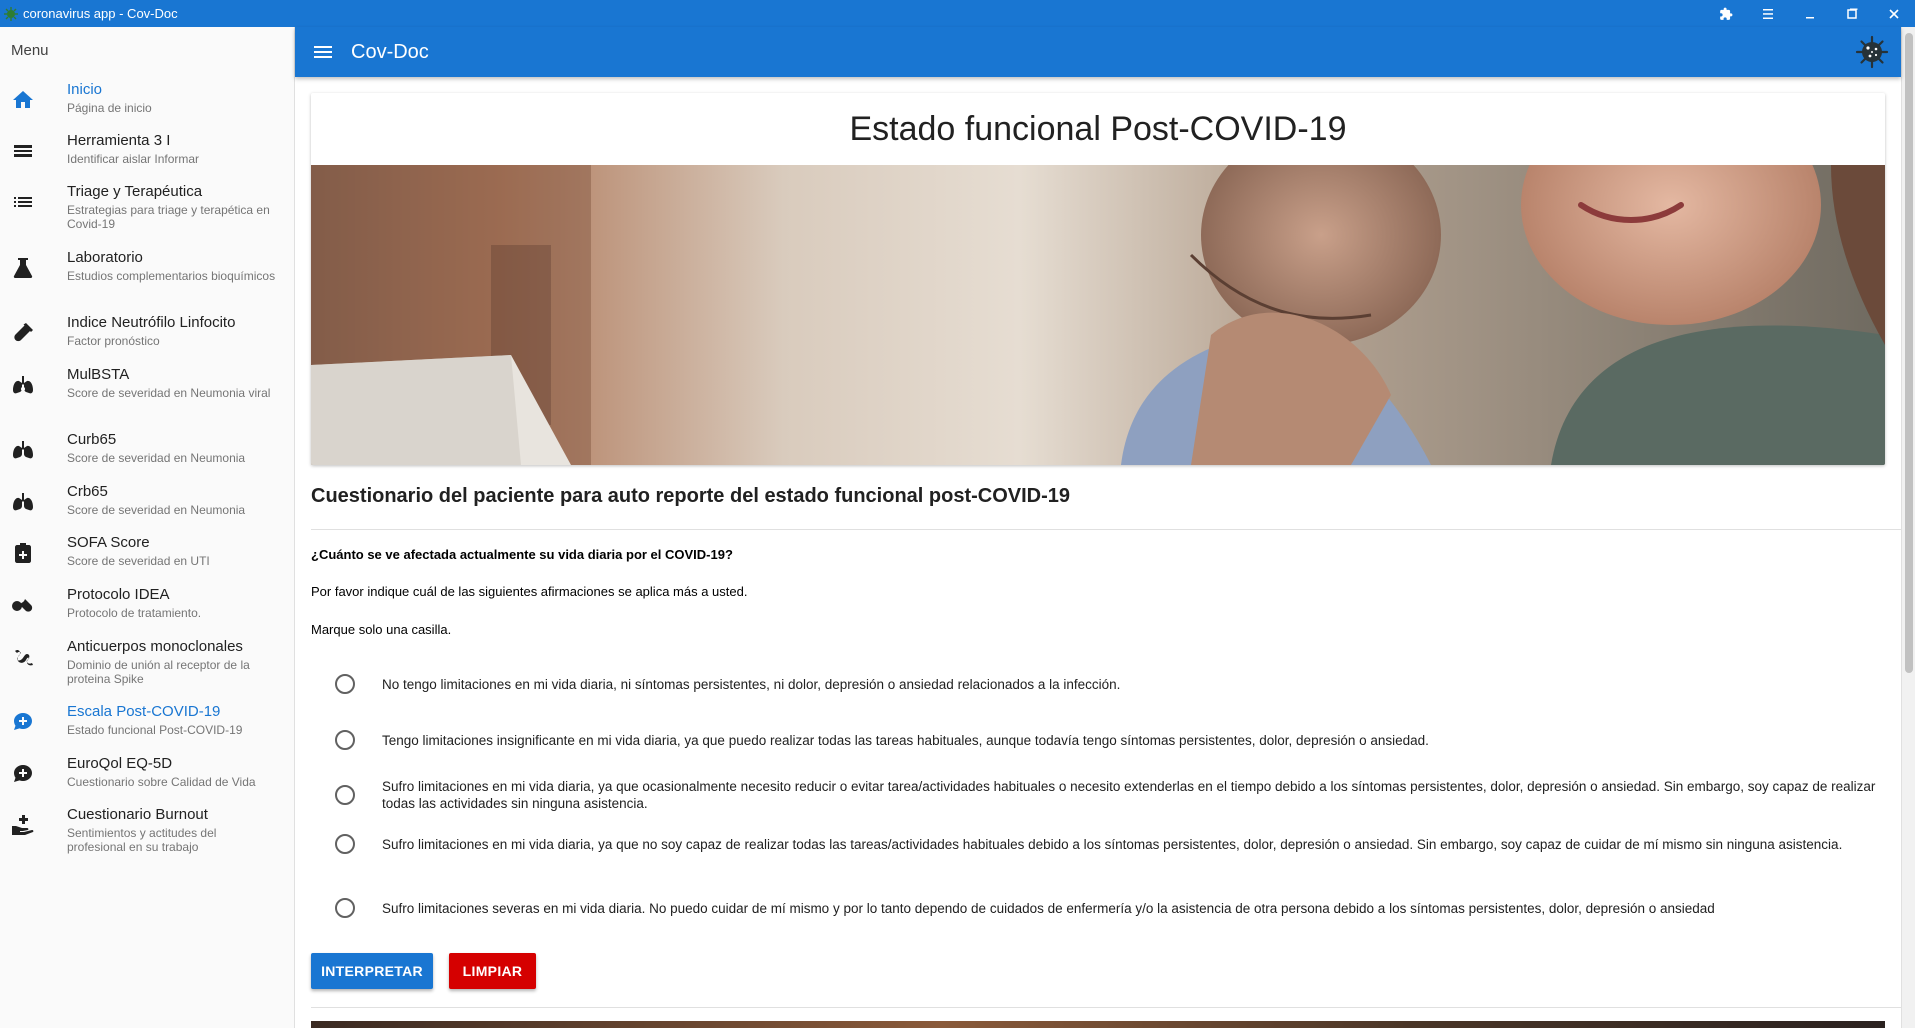 This screenshot has height=1028, width=1915. Describe the element at coordinates (134, 613) in the screenshot. I see `sidebar-item-sub: Protocolo de tratamiento.` at that location.